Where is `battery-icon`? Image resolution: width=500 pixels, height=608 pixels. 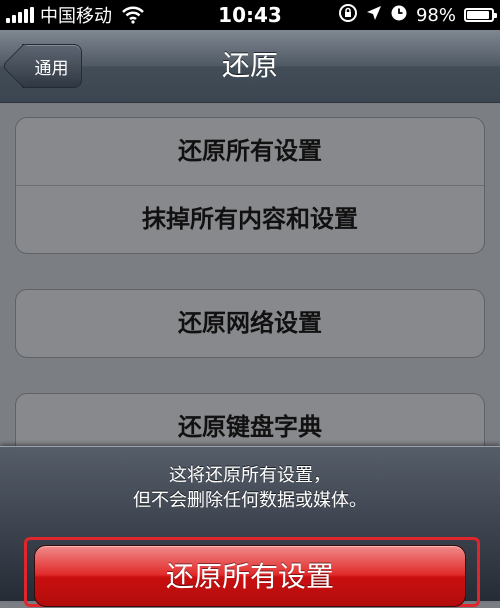
battery-icon is located at coordinates (480, 15).